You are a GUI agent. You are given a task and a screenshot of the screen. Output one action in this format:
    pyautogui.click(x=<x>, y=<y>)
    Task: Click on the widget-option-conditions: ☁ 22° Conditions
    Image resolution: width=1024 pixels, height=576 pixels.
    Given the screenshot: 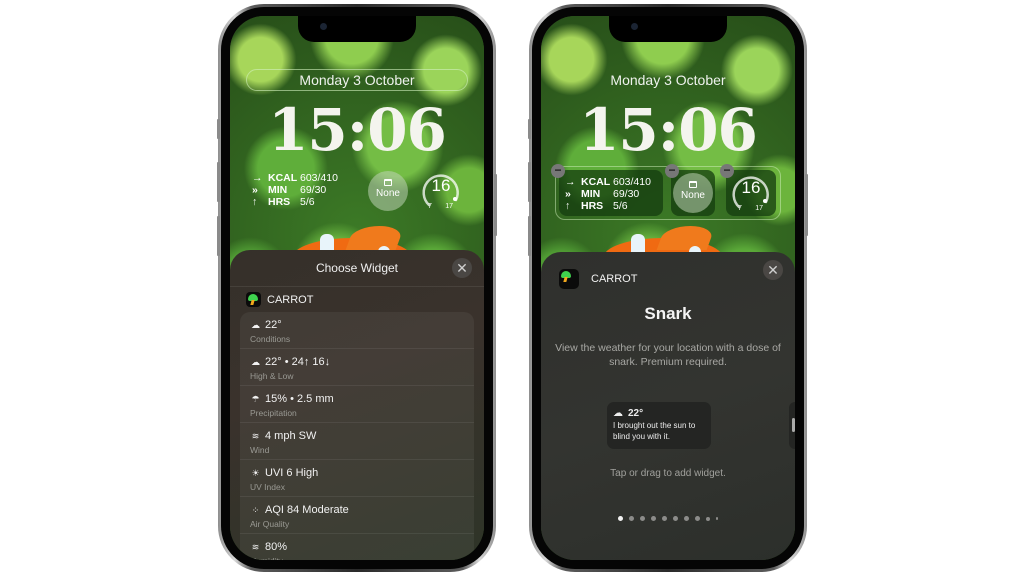 What is the action you would take?
    pyautogui.click(x=357, y=330)
    